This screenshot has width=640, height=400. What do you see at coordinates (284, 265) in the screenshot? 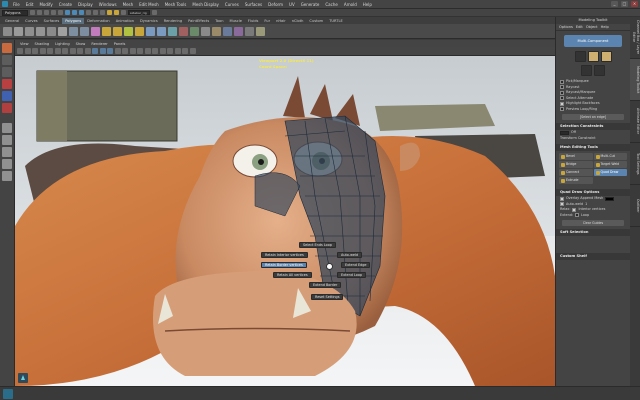
I see `mm-retain-border: Retain Border vertices` at bounding box center [284, 265].